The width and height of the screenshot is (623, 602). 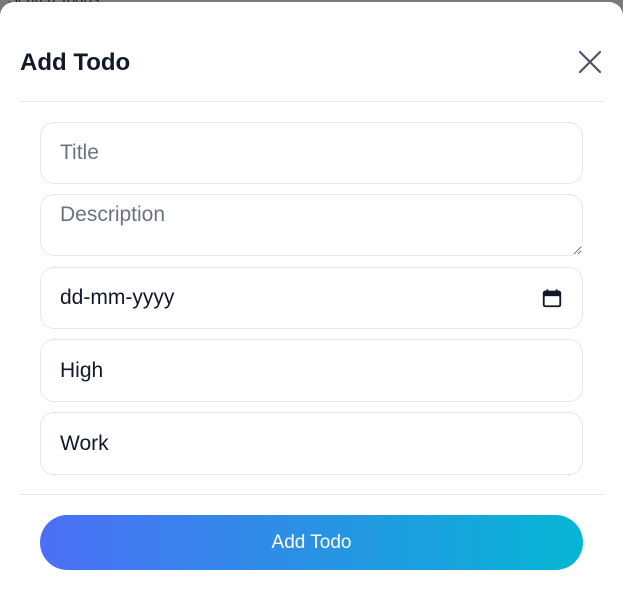 I want to click on calendar-icon, so click(x=552, y=298).